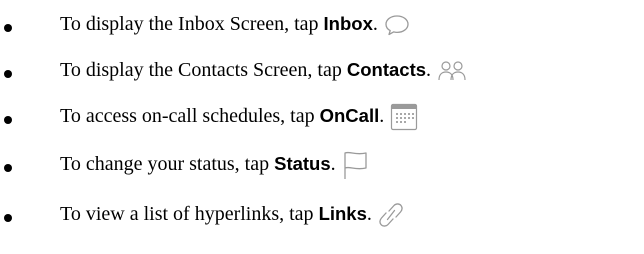  I want to click on link-icon, so click(391, 215).